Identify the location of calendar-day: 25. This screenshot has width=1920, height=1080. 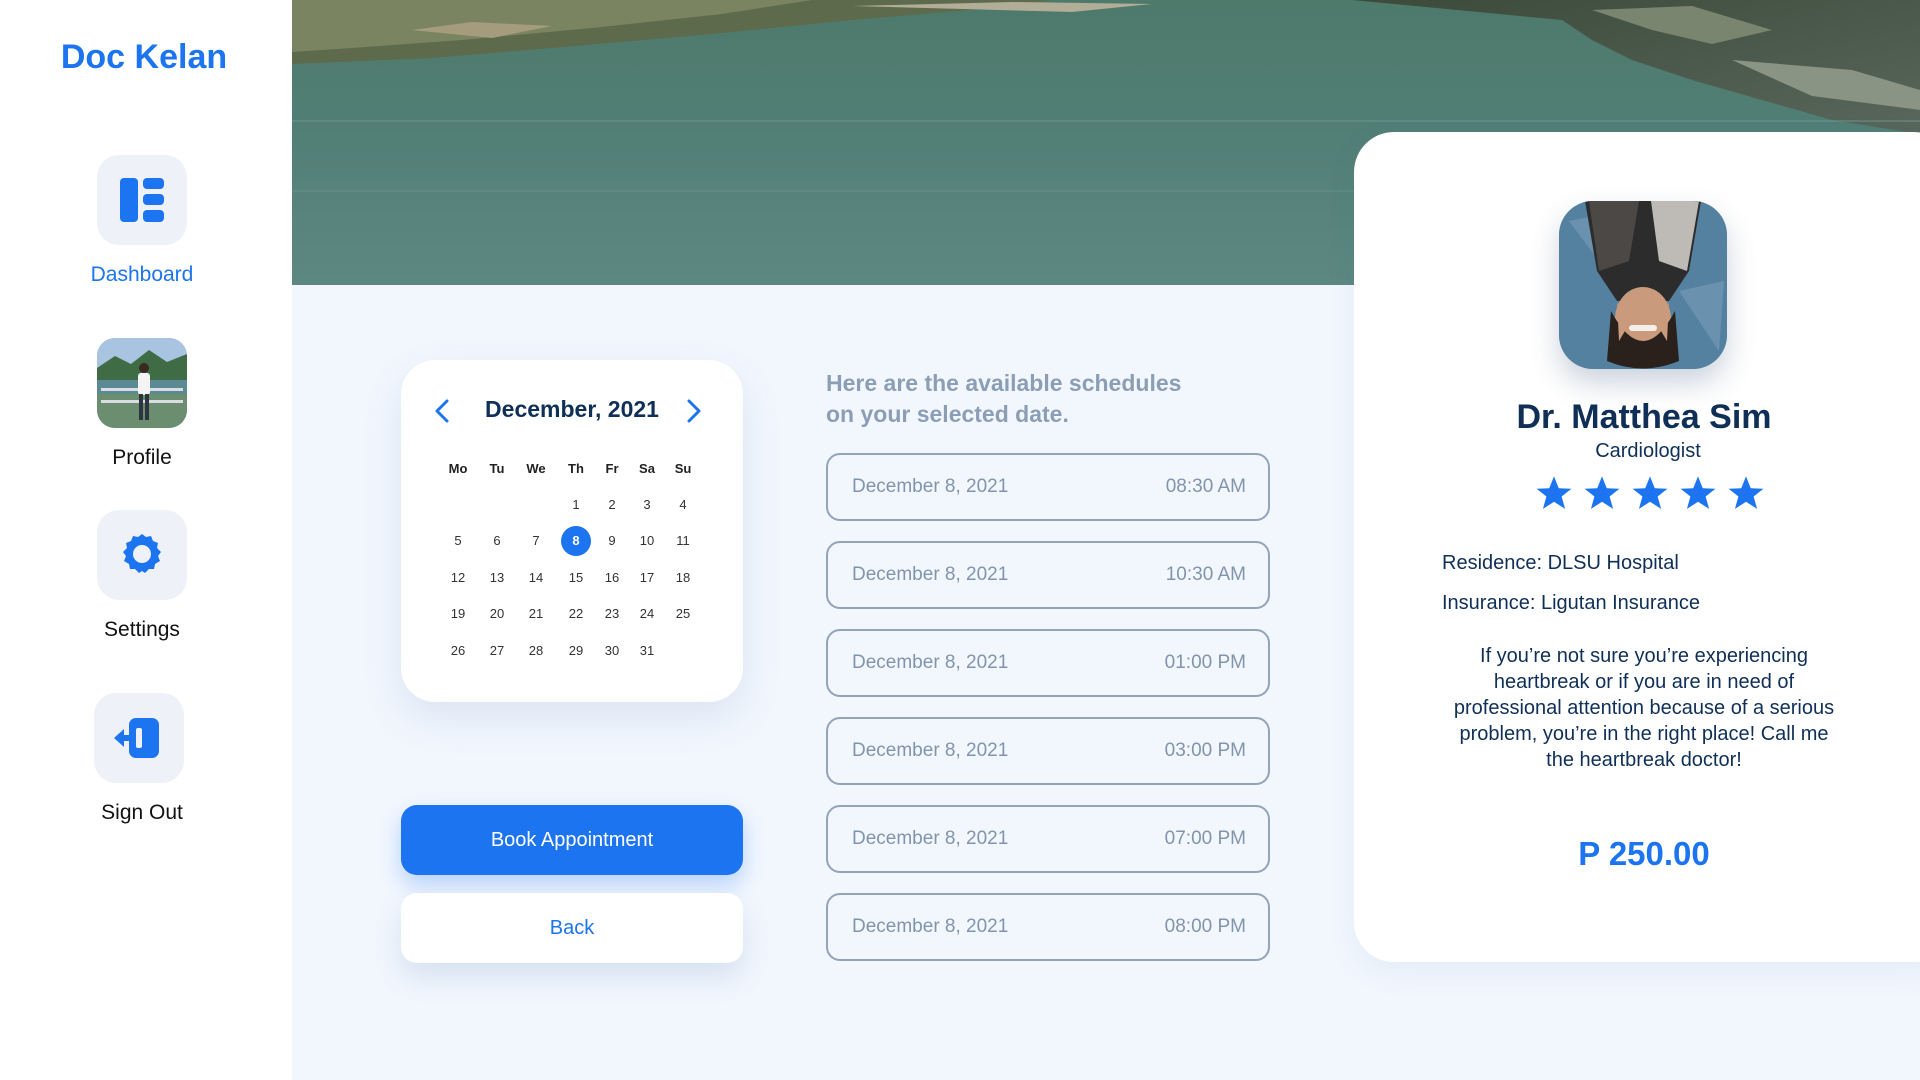
(683, 614).